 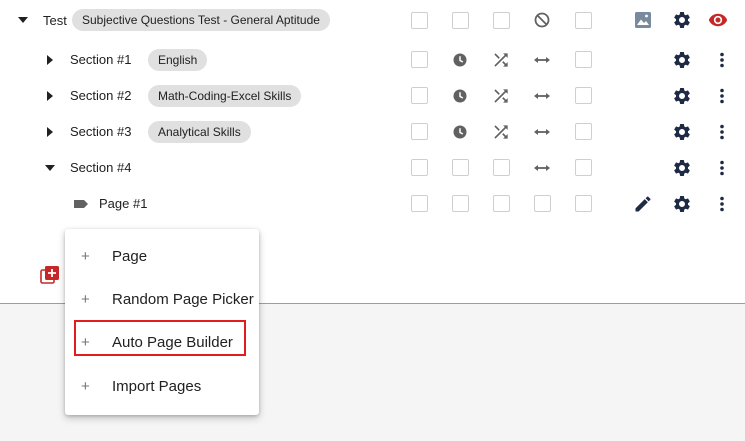 What do you see at coordinates (130, 256) in the screenshot?
I see `menu-item-label: Page` at bounding box center [130, 256].